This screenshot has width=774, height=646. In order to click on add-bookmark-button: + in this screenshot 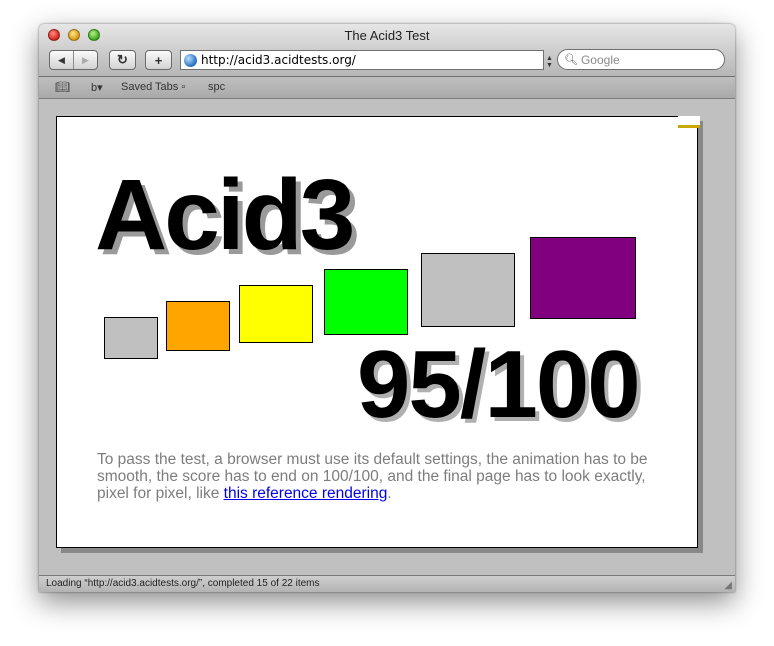, I will do `click(158, 60)`.